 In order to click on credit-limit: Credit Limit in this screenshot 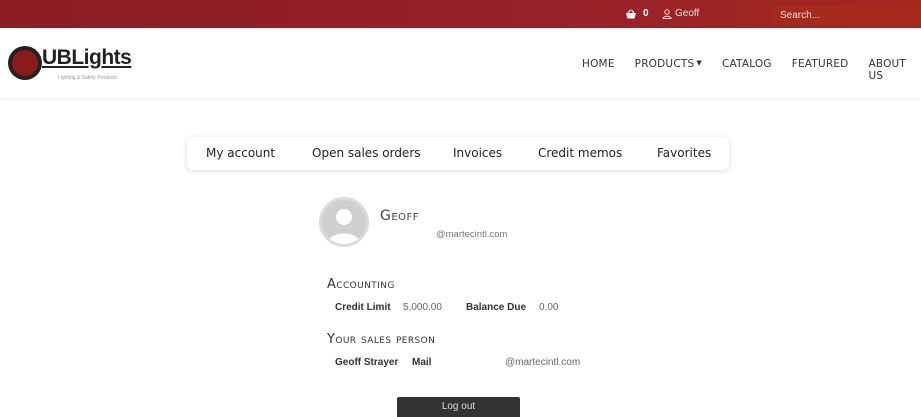, I will do `click(363, 307)`.